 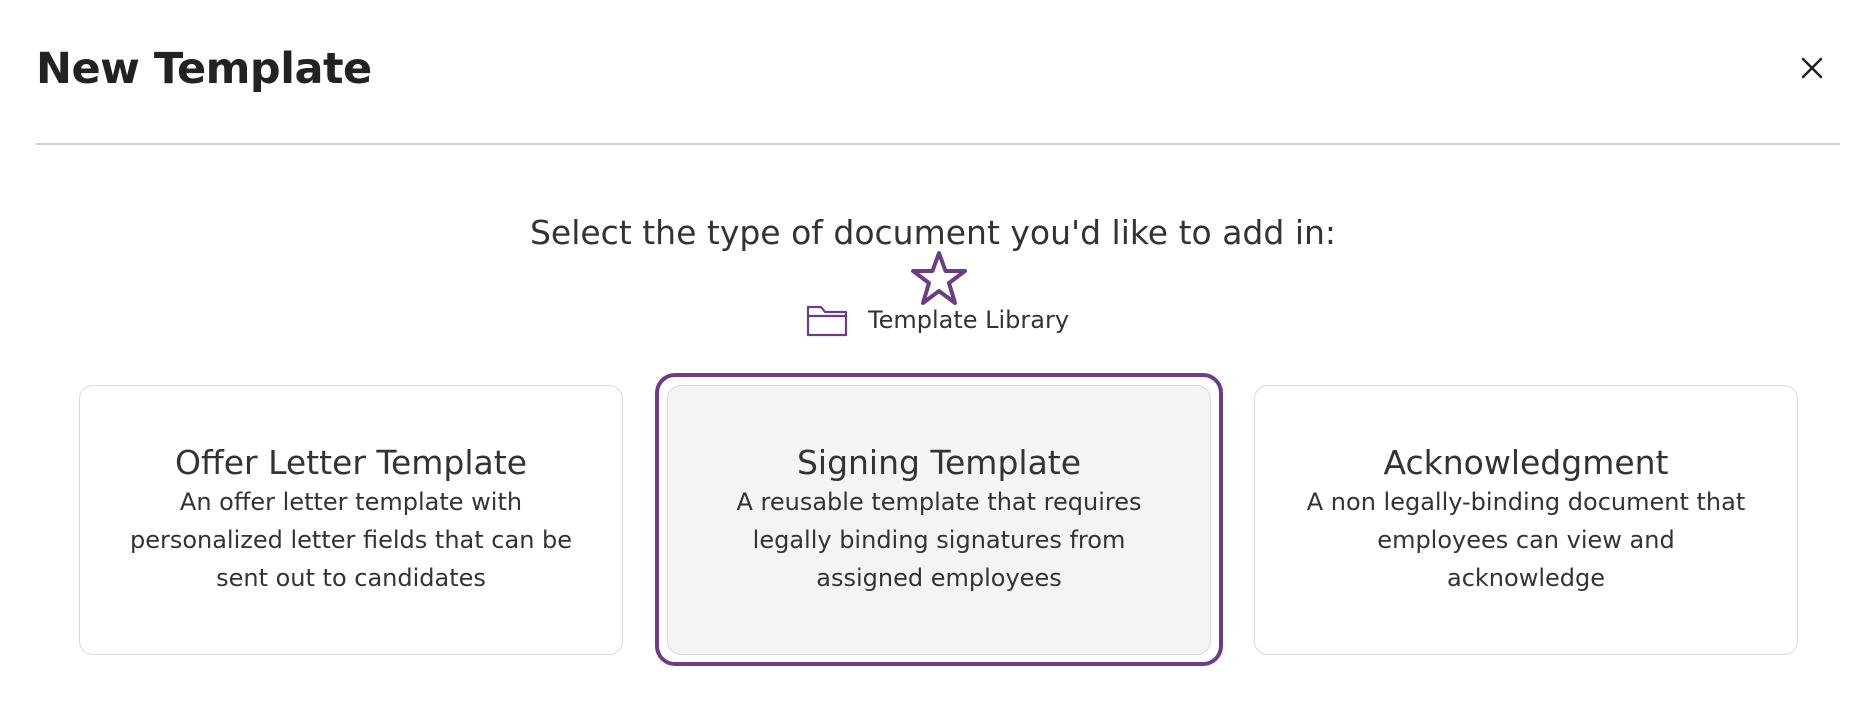 I want to click on template-library-link: Template Library, so click(x=937, y=320).